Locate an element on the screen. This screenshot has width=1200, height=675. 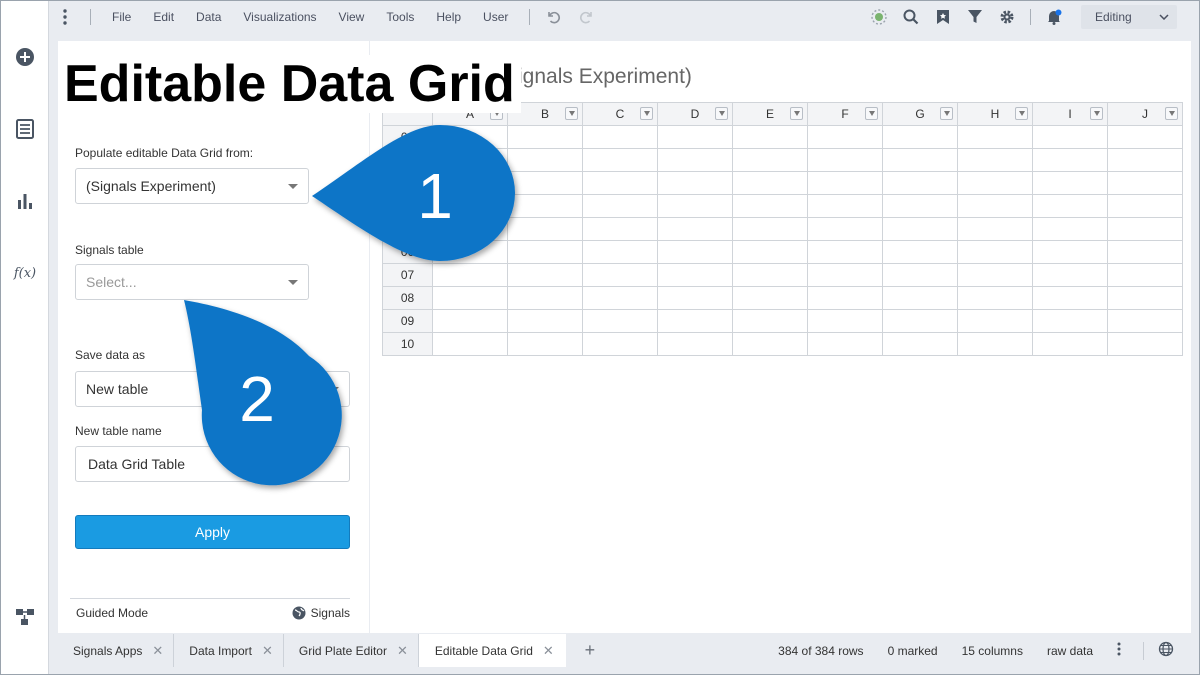
search-icon is located at coordinates (911, 17).